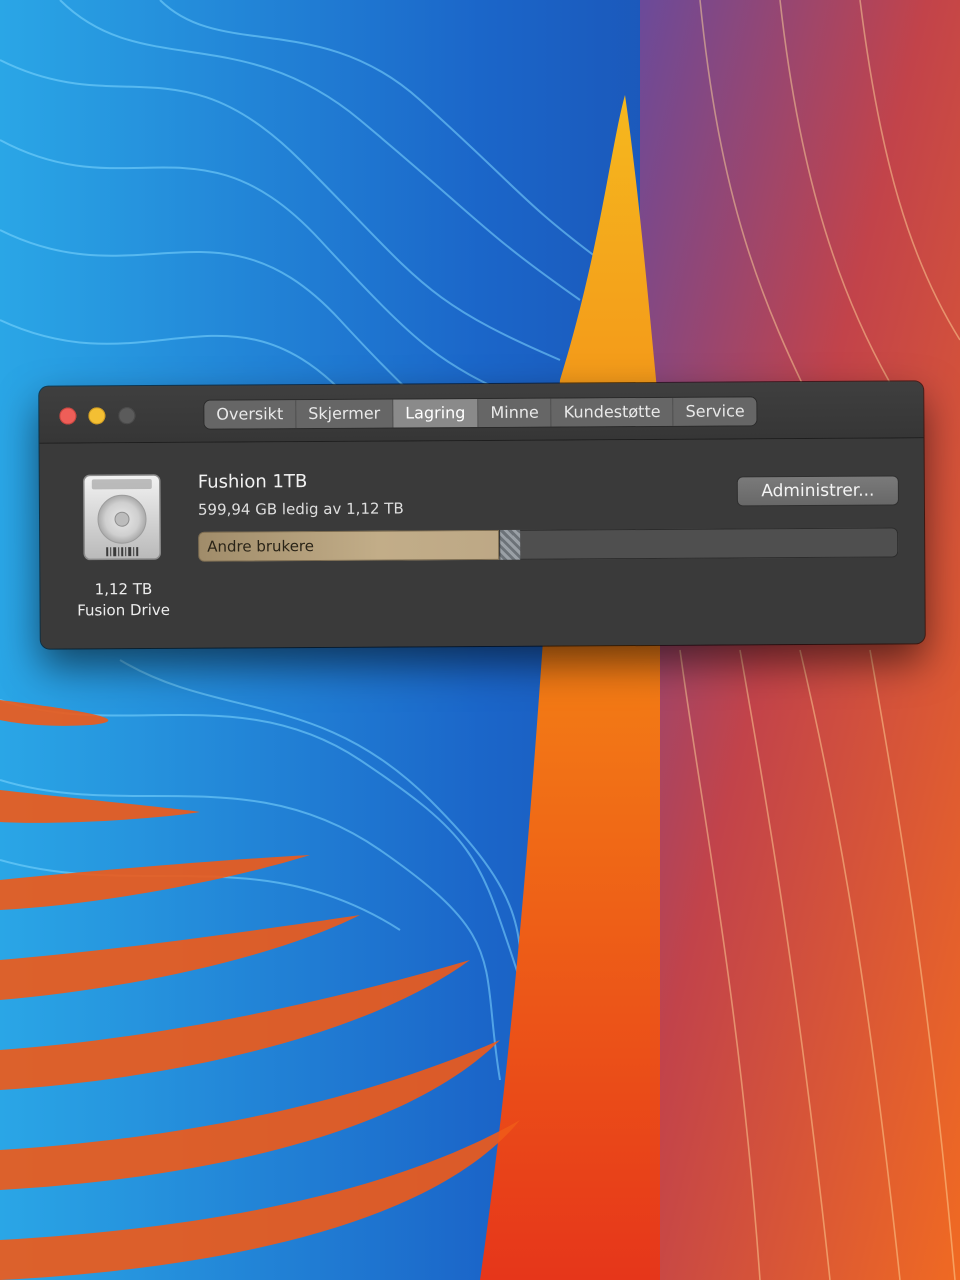  What do you see at coordinates (715, 411) in the screenshot?
I see `tab-service: Service` at bounding box center [715, 411].